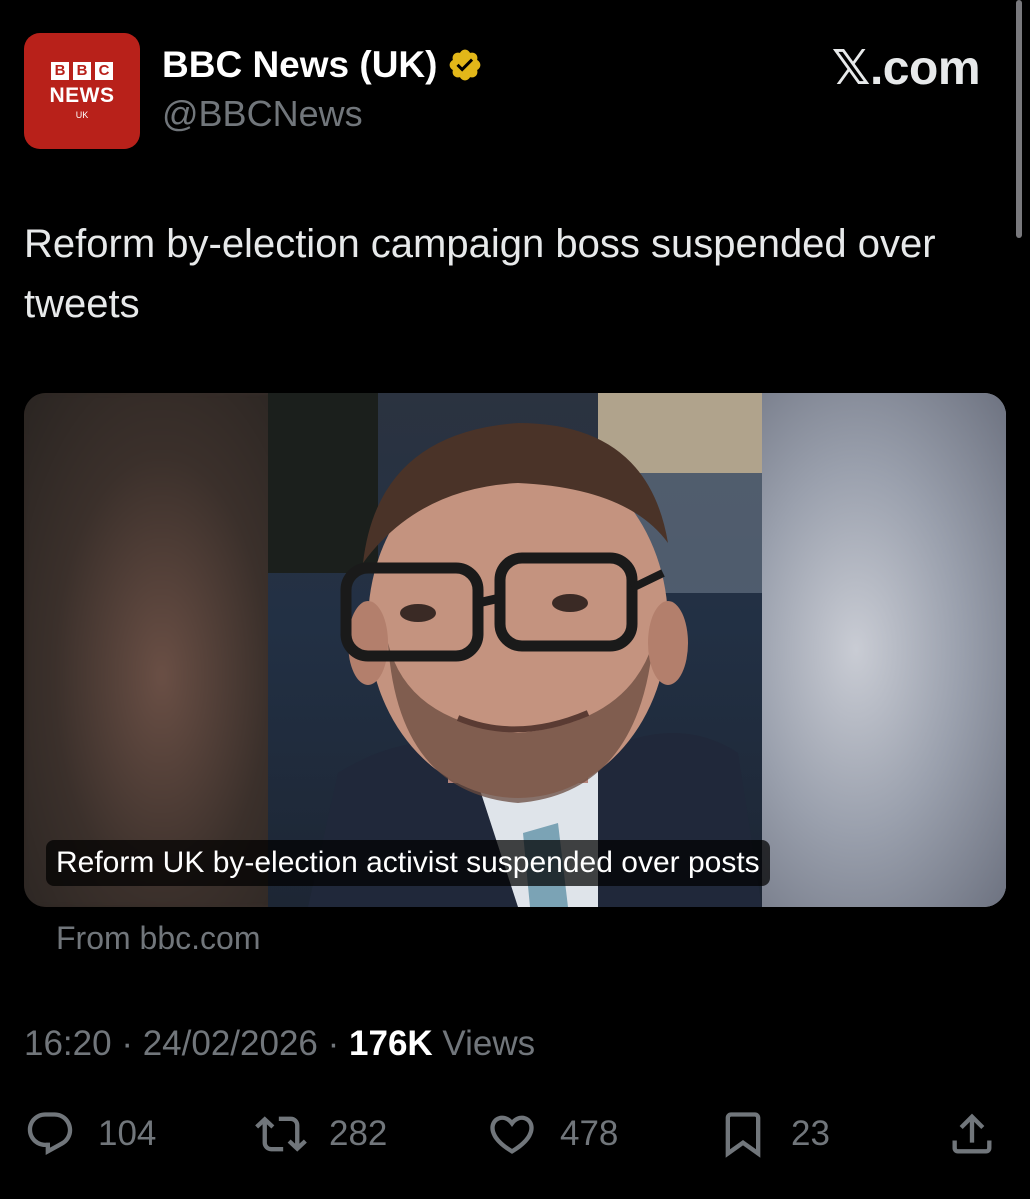  What do you see at coordinates (589, 1133) in the screenshot?
I see `like-count: 478` at bounding box center [589, 1133].